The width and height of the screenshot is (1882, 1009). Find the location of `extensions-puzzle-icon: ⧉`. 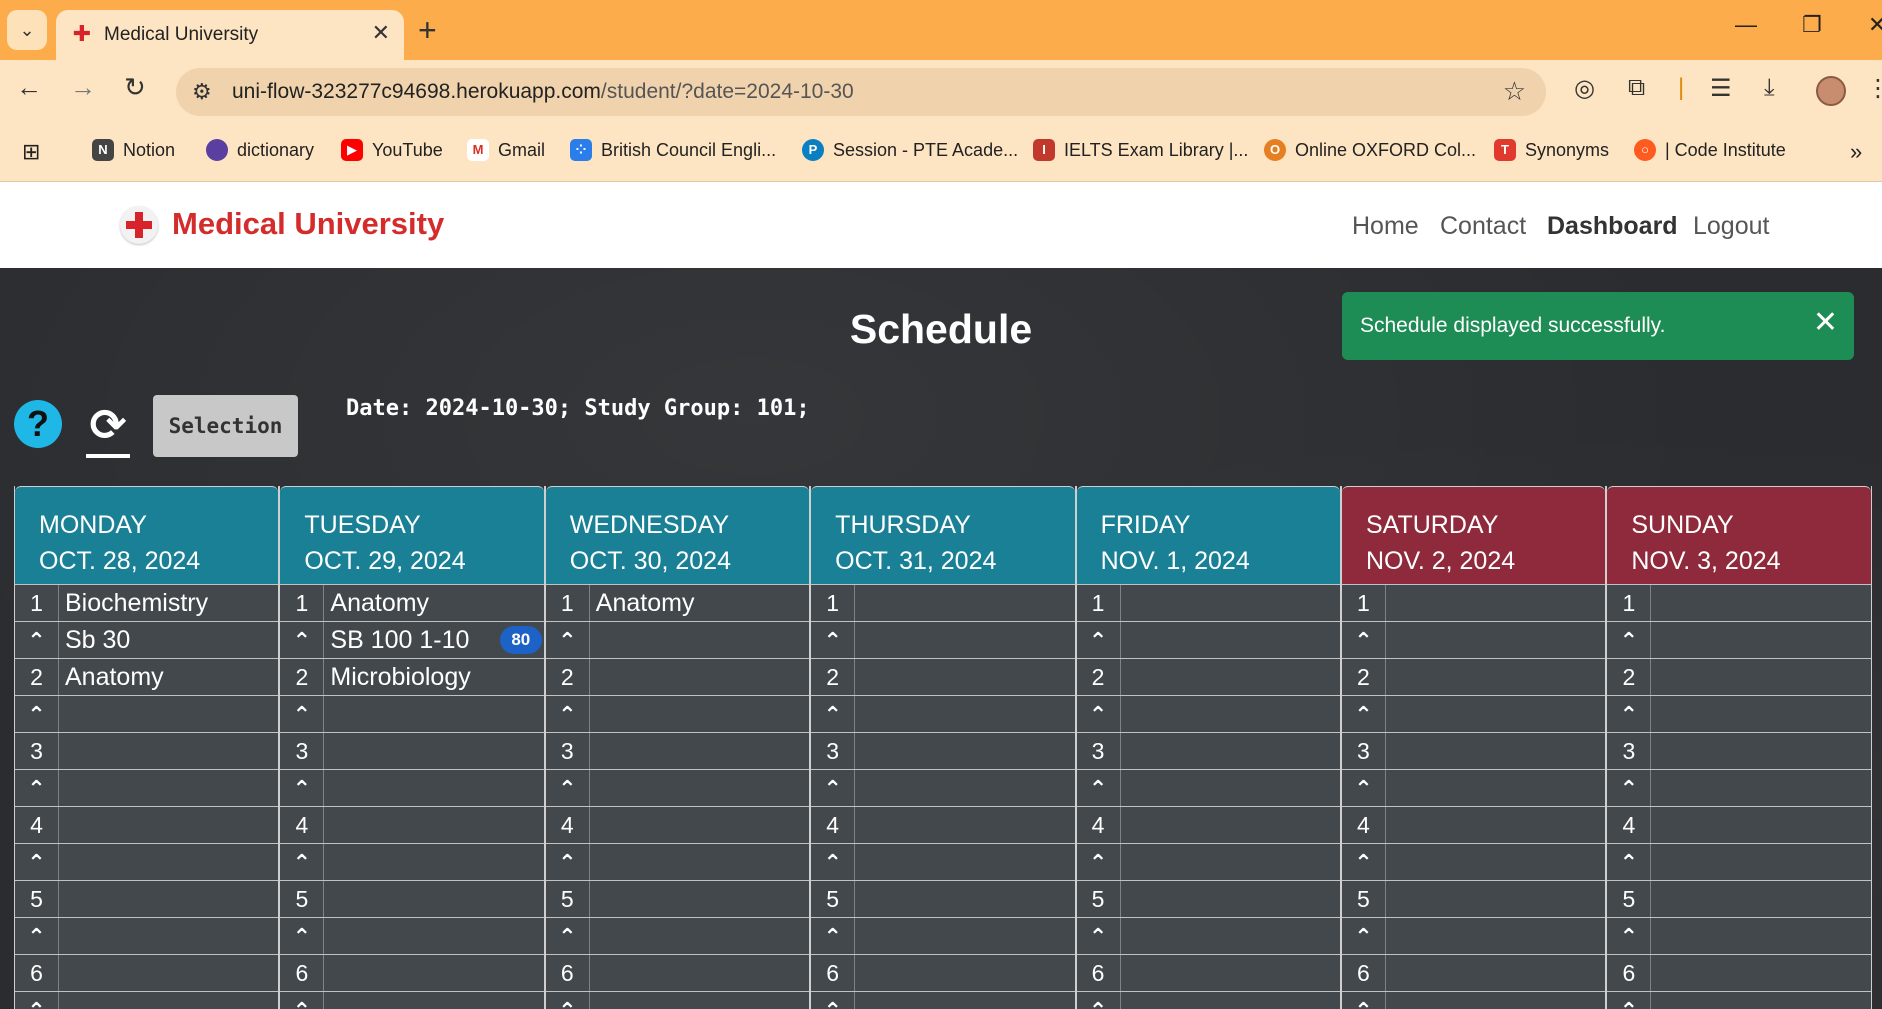

extensions-puzzle-icon: ⧉ is located at coordinates (1636, 88).